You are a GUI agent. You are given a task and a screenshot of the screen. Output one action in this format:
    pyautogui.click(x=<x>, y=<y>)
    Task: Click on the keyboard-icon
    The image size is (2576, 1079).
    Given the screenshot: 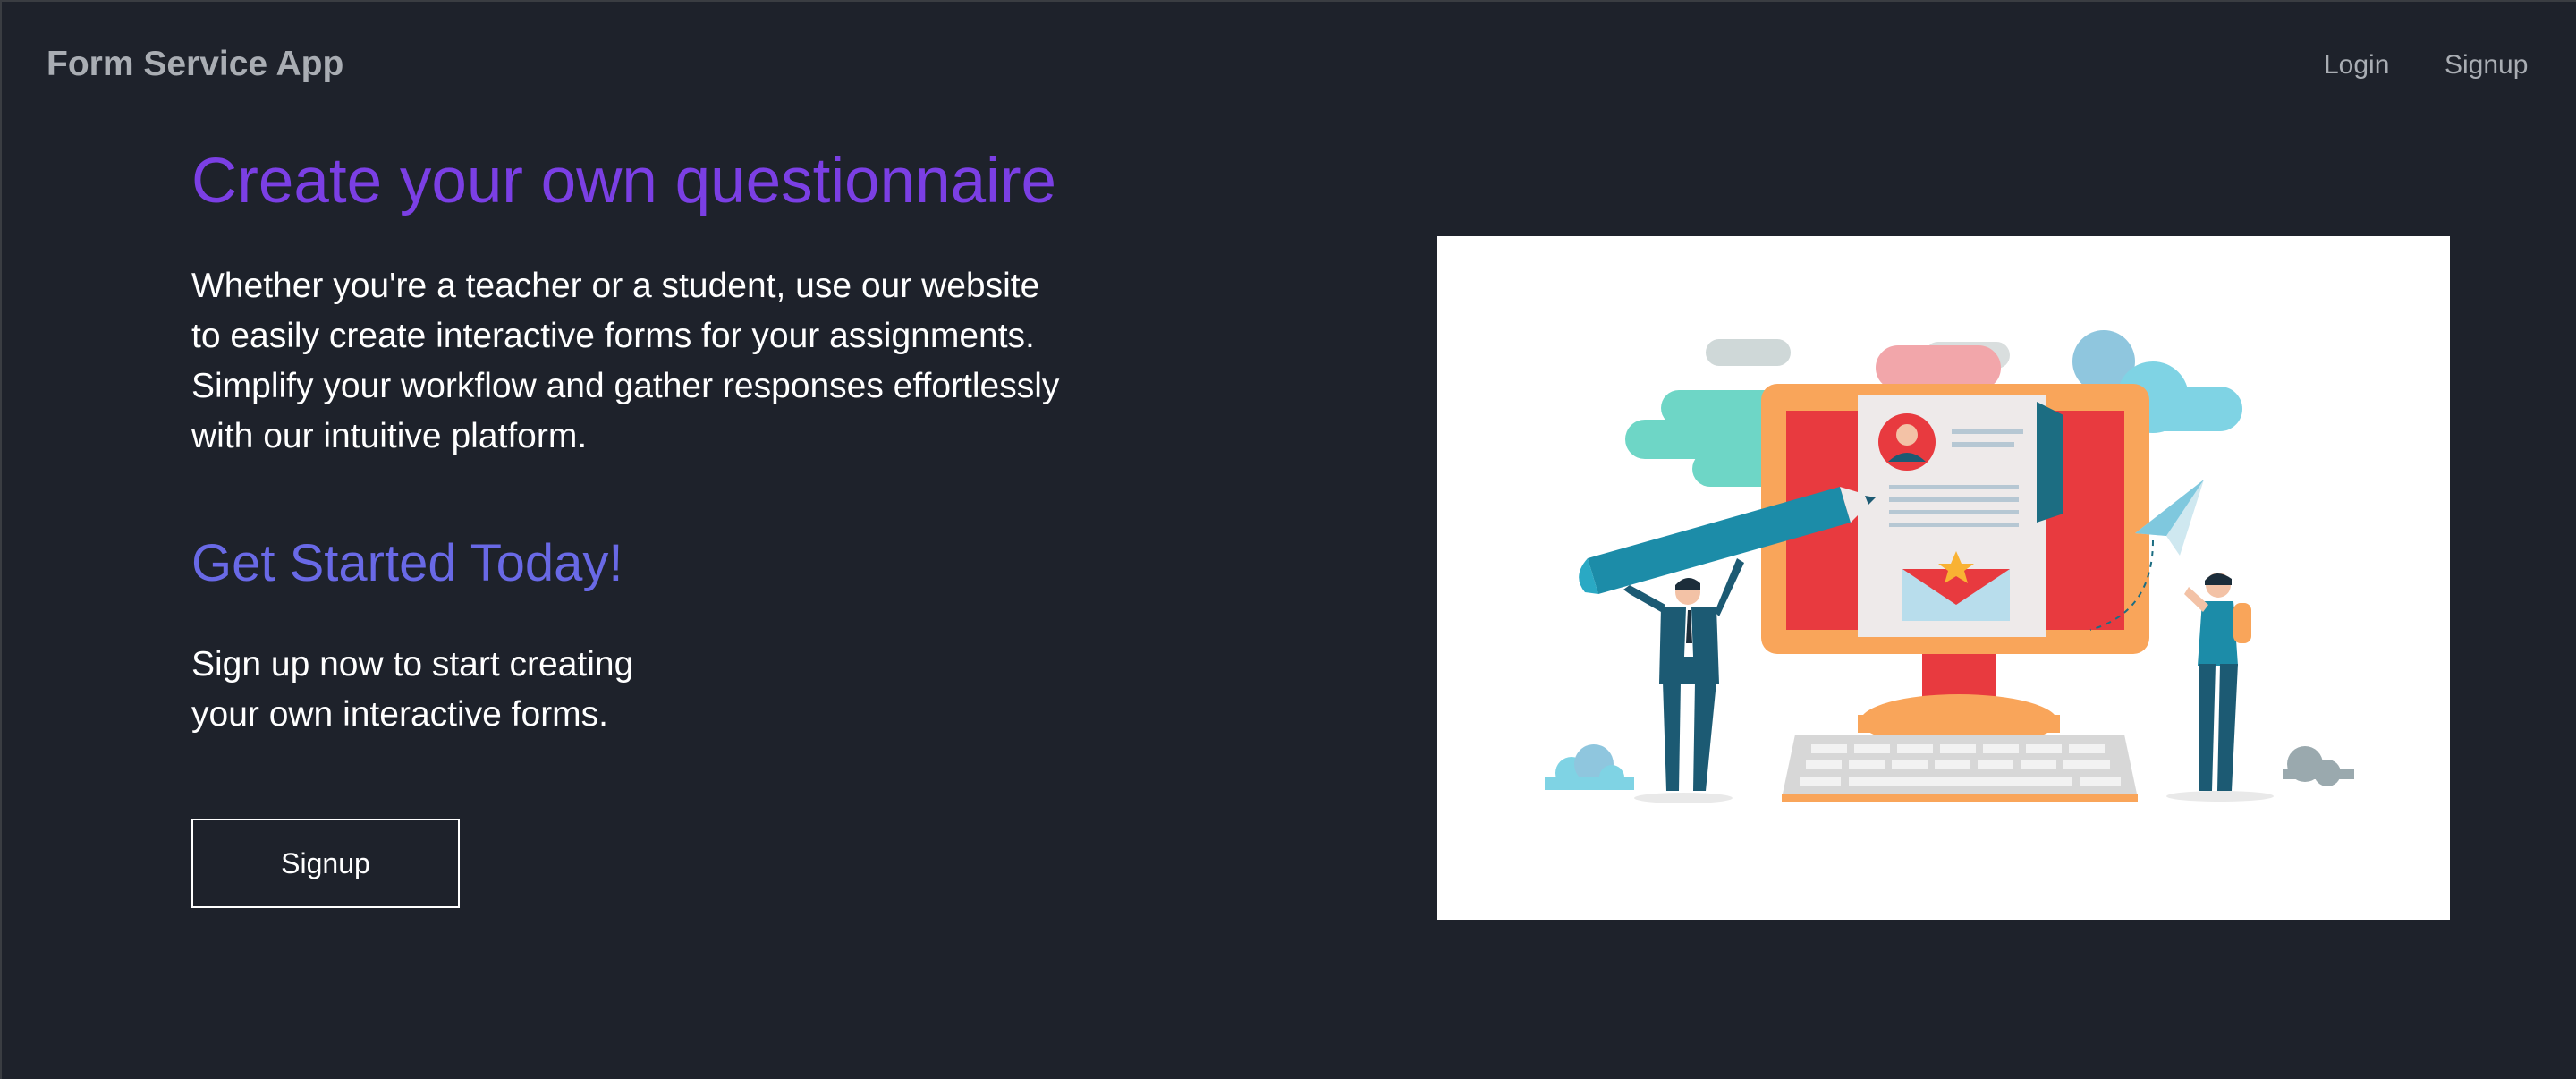 What is the action you would take?
    pyautogui.click(x=1960, y=768)
    